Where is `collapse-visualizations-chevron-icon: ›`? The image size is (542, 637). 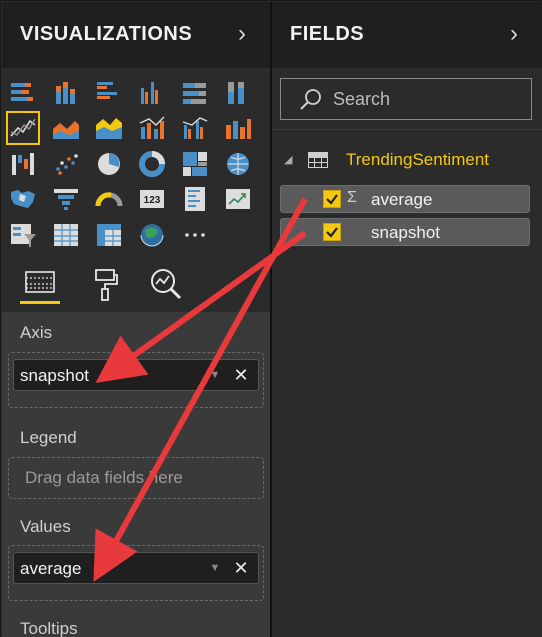 collapse-visualizations-chevron-icon: › is located at coordinates (242, 34).